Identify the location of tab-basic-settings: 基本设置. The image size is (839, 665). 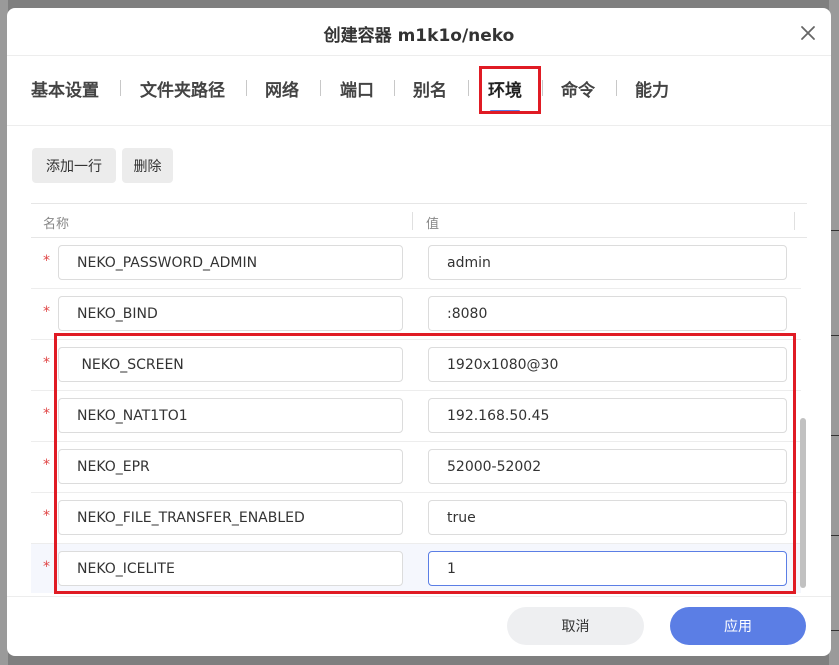
(65, 91).